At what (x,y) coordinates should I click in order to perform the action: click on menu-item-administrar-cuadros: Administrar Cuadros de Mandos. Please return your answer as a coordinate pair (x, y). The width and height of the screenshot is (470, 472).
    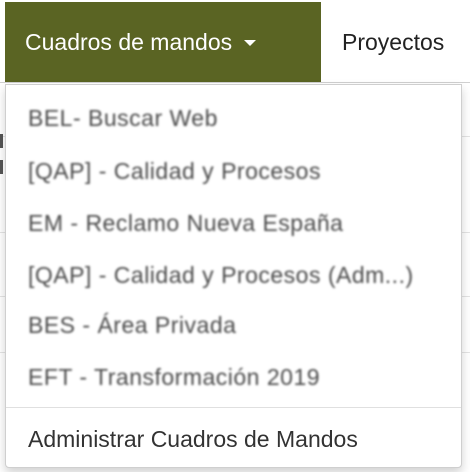
    Looking at the image, I should click on (238, 439).